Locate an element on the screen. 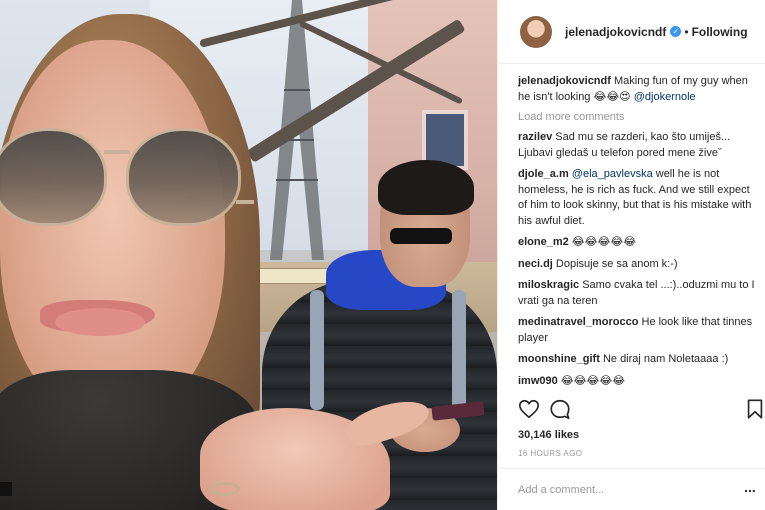 This screenshot has height=510, width=765. comment: moonshine_gift Ne diraj nam Noletaaaa :) is located at coordinates (639, 360).